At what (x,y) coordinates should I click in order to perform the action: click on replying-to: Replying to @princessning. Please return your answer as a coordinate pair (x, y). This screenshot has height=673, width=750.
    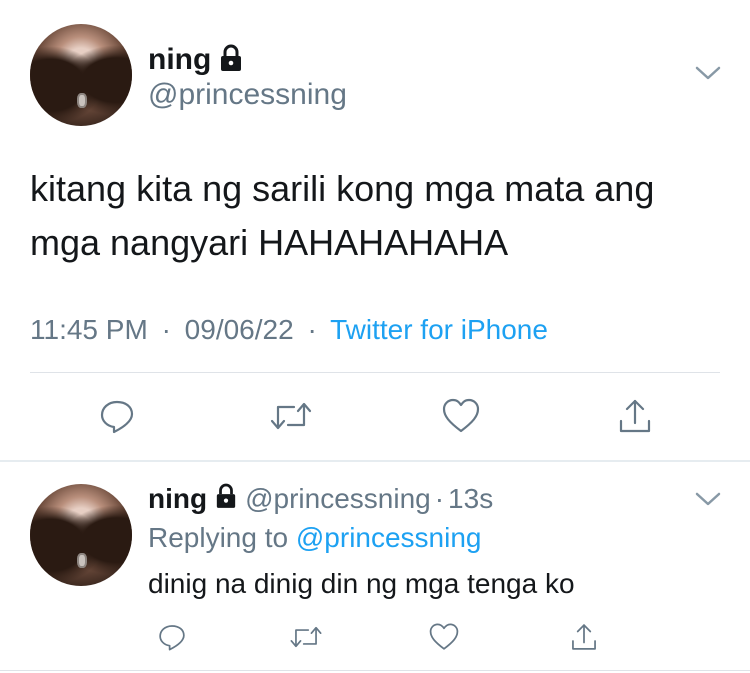
    Looking at the image, I should click on (315, 538).